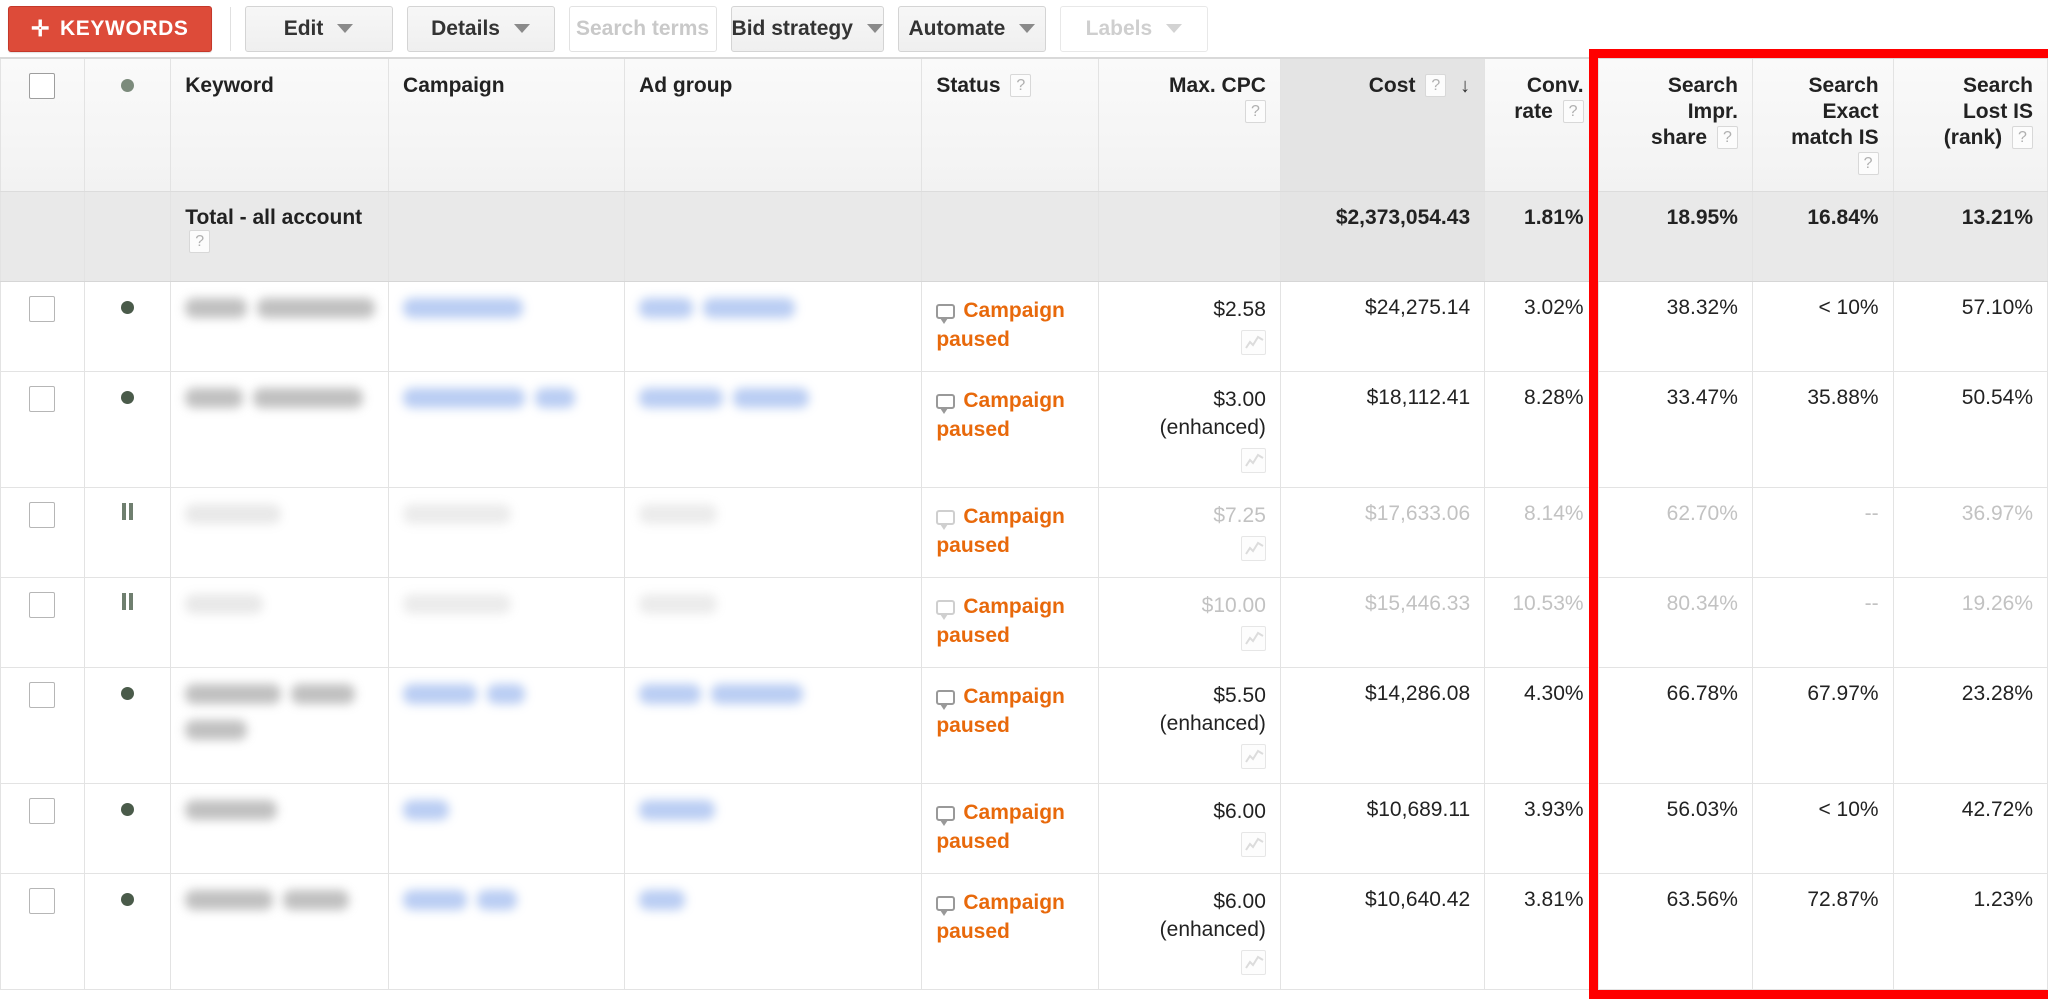  What do you see at coordinates (1189, 725) in the screenshot?
I see `max-cpc-cell: $5.50 (enhanced)` at bounding box center [1189, 725].